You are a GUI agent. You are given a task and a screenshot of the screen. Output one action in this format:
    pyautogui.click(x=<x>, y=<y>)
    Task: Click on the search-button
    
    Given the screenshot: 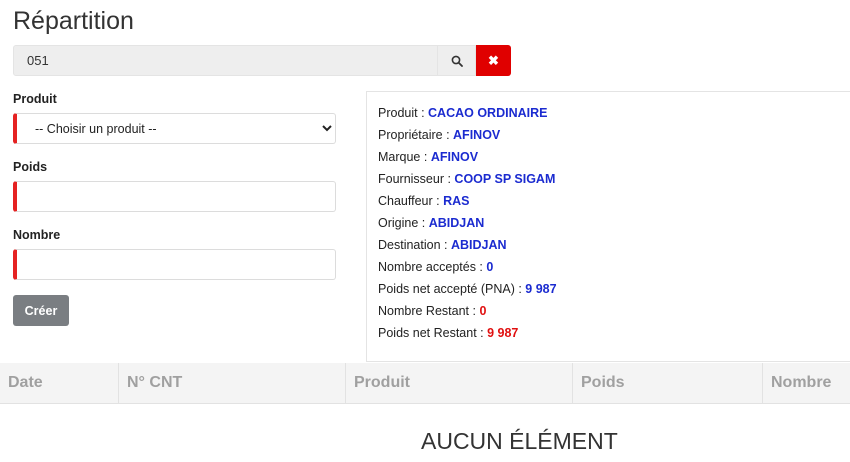 What is the action you would take?
    pyautogui.click(x=457, y=60)
    